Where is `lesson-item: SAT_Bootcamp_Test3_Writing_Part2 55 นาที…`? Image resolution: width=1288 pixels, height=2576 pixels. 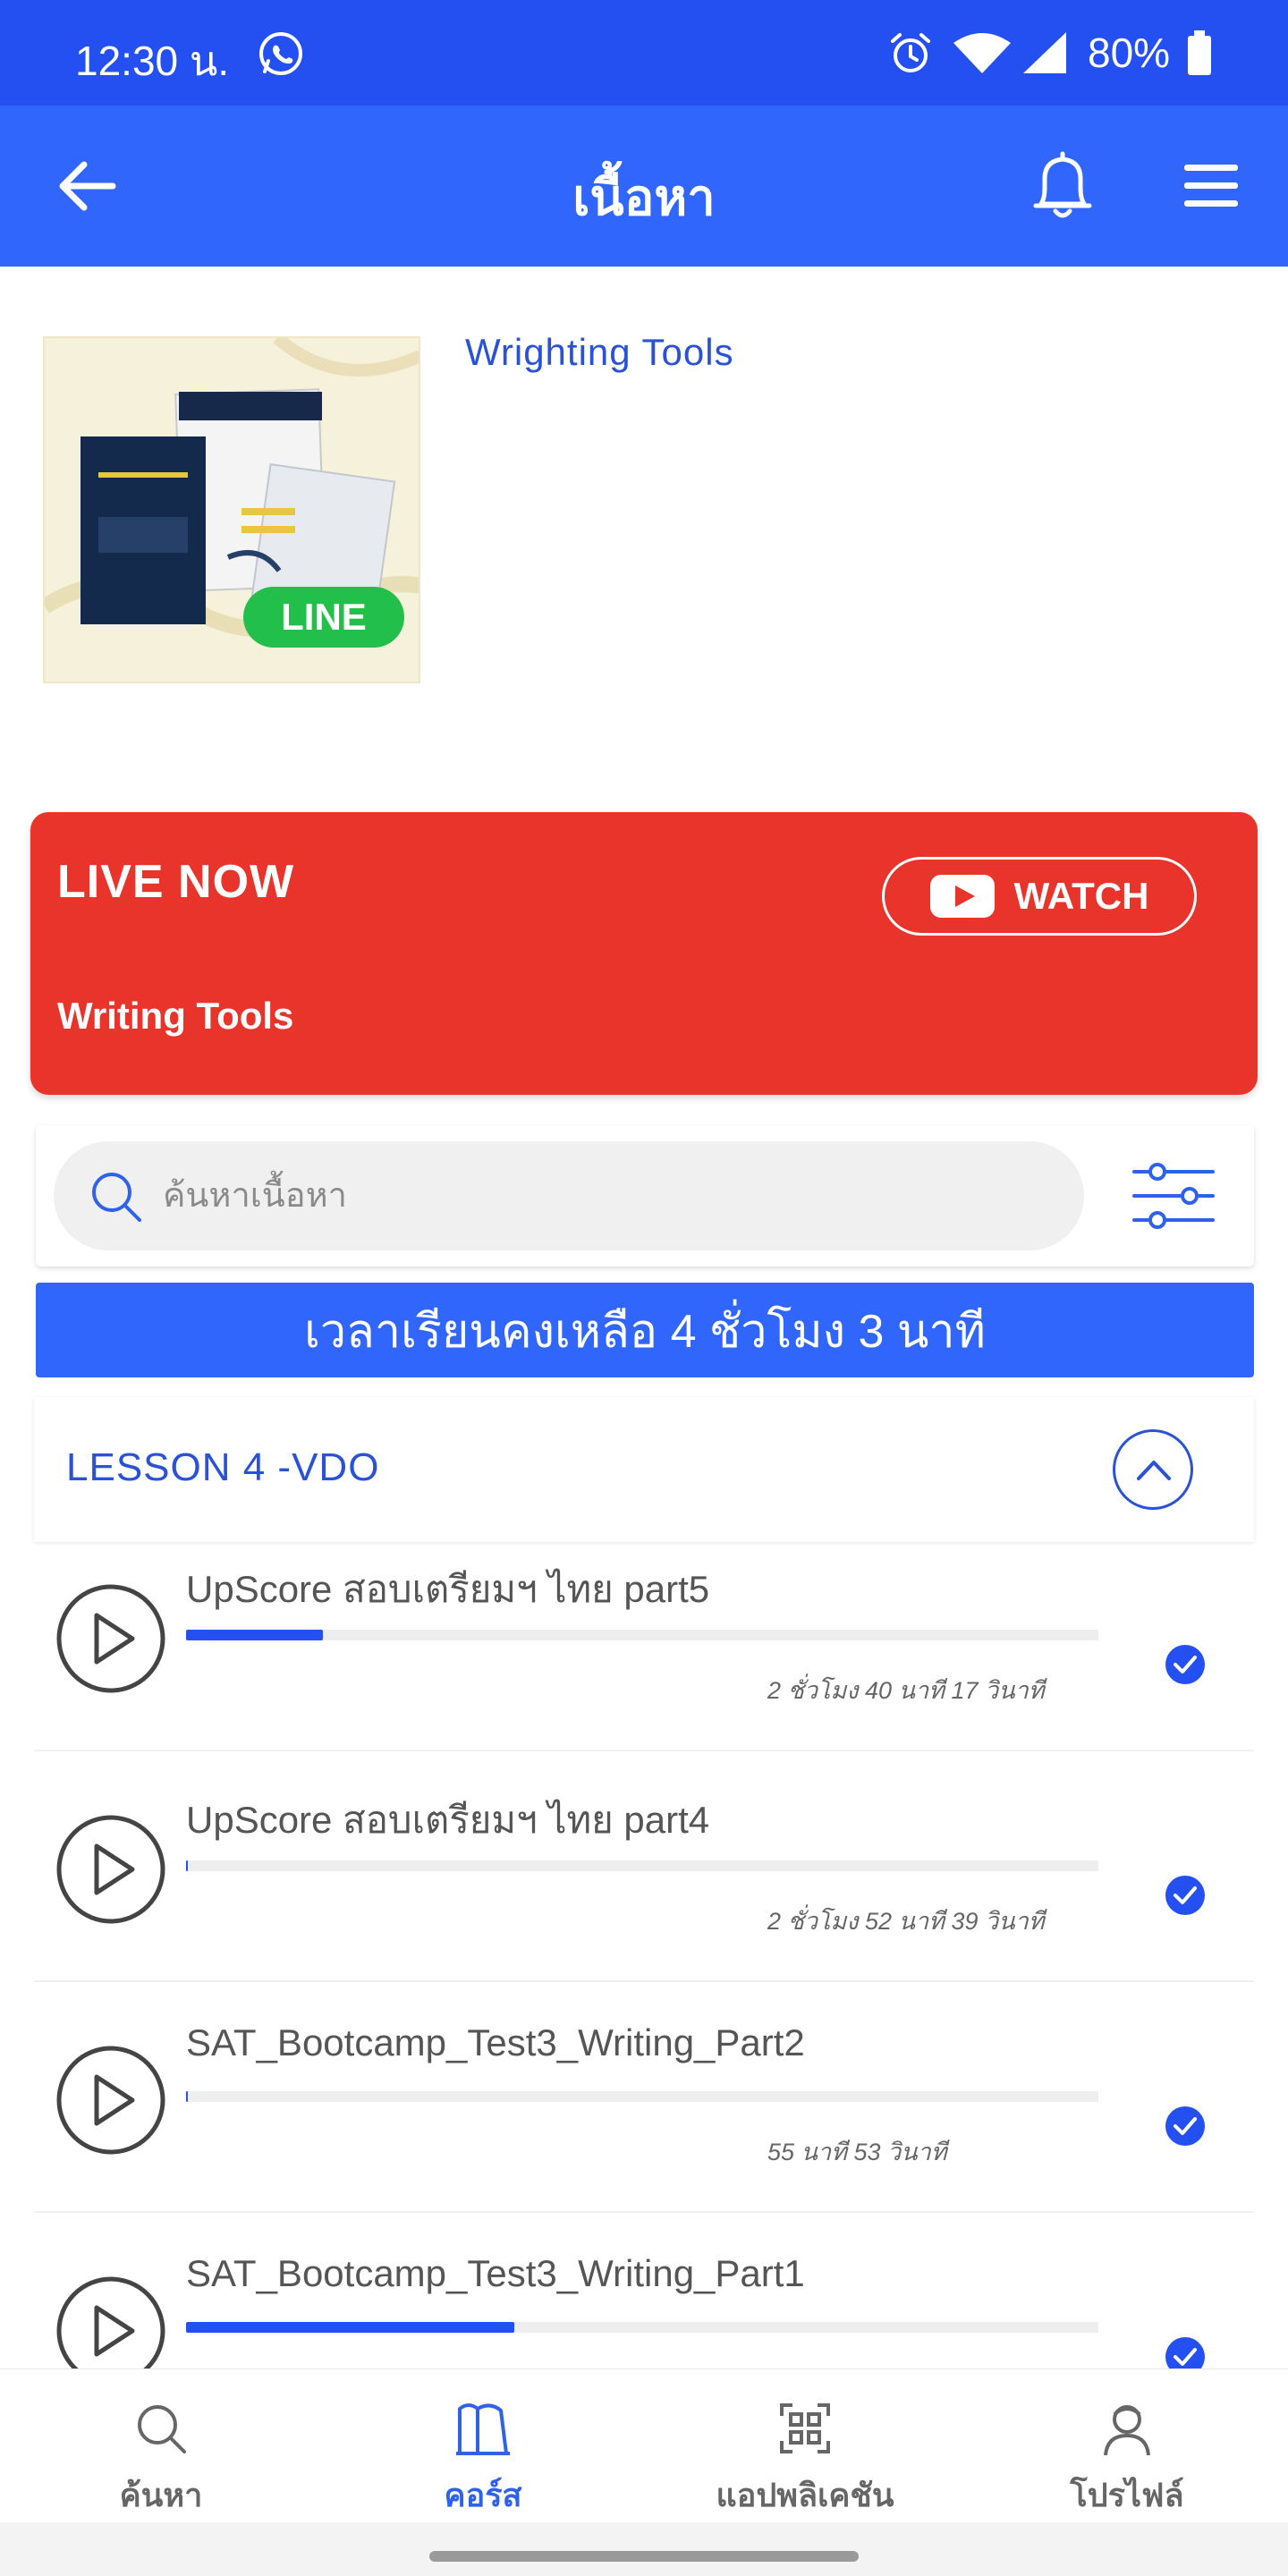 lesson-item: SAT_Bootcamp_Test3_Writing_Part2 55 นาที… is located at coordinates (644, 2110).